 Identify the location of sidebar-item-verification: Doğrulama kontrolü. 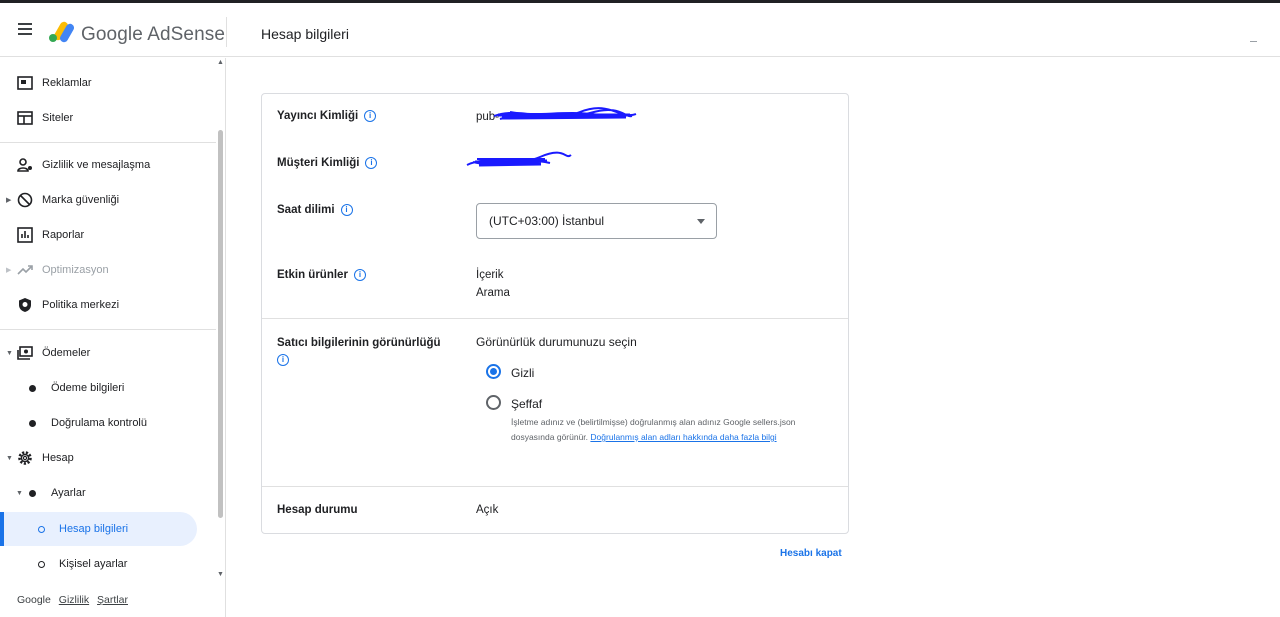
(108, 423).